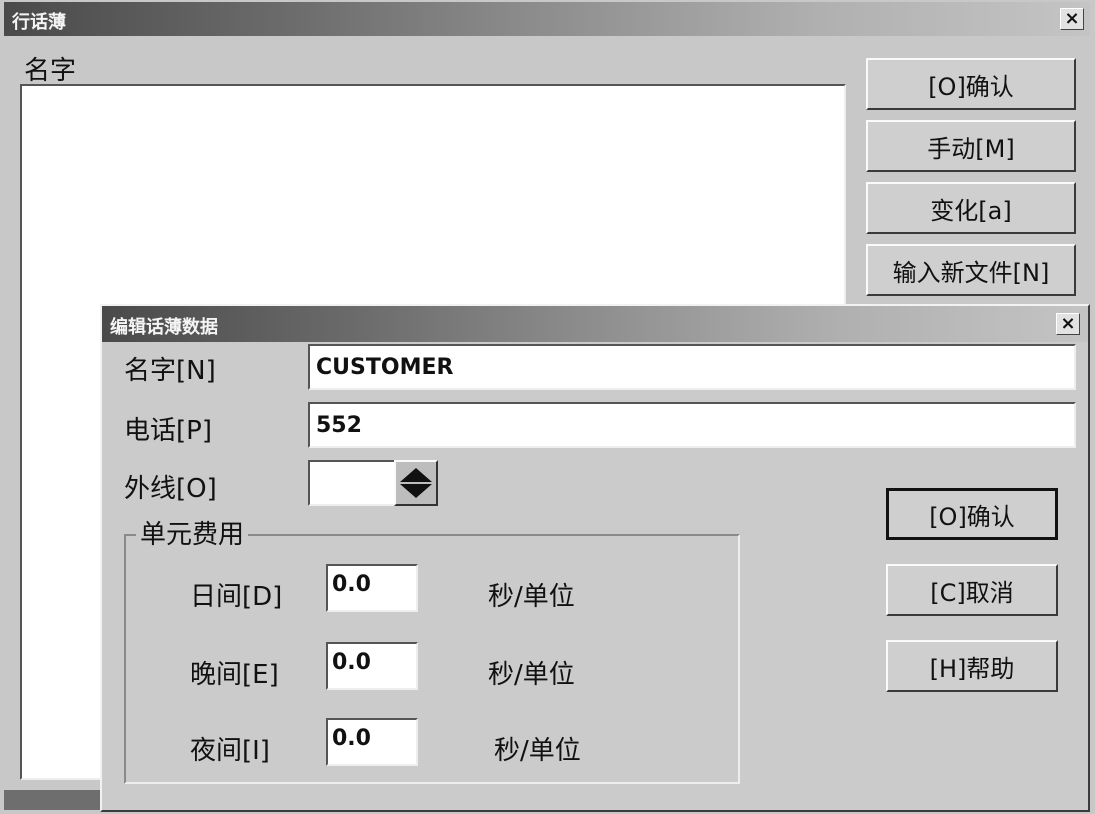 The height and width of the screenshot is (814, 1095). I want to click on name-input: CUSTOMER, so click(692, 367).